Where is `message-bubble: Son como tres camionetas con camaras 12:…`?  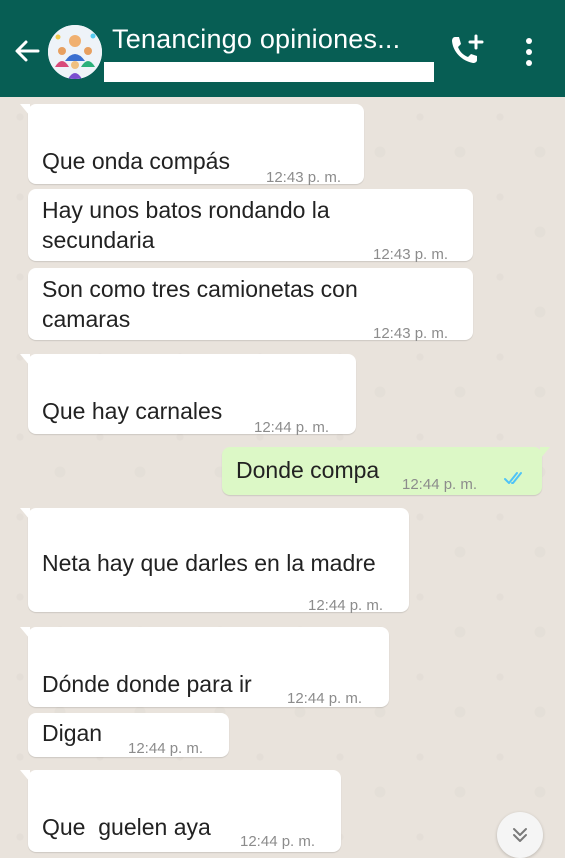
message-bubble: Son como tres camionetas con camaras 12:… is located at coordinates (250, 305).